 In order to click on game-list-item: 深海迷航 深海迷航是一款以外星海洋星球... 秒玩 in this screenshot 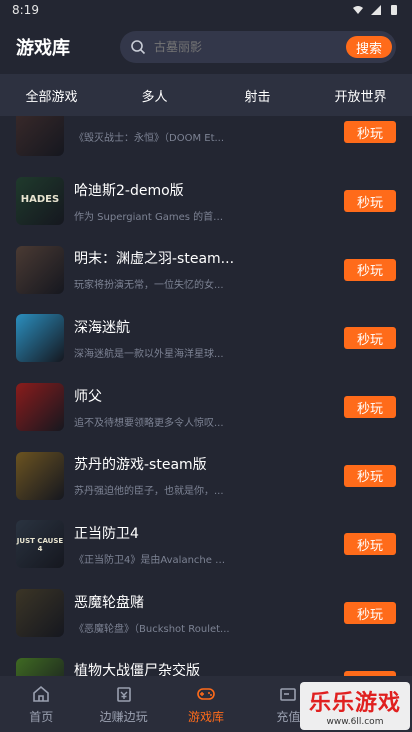, I will do `click(206, 338)`.